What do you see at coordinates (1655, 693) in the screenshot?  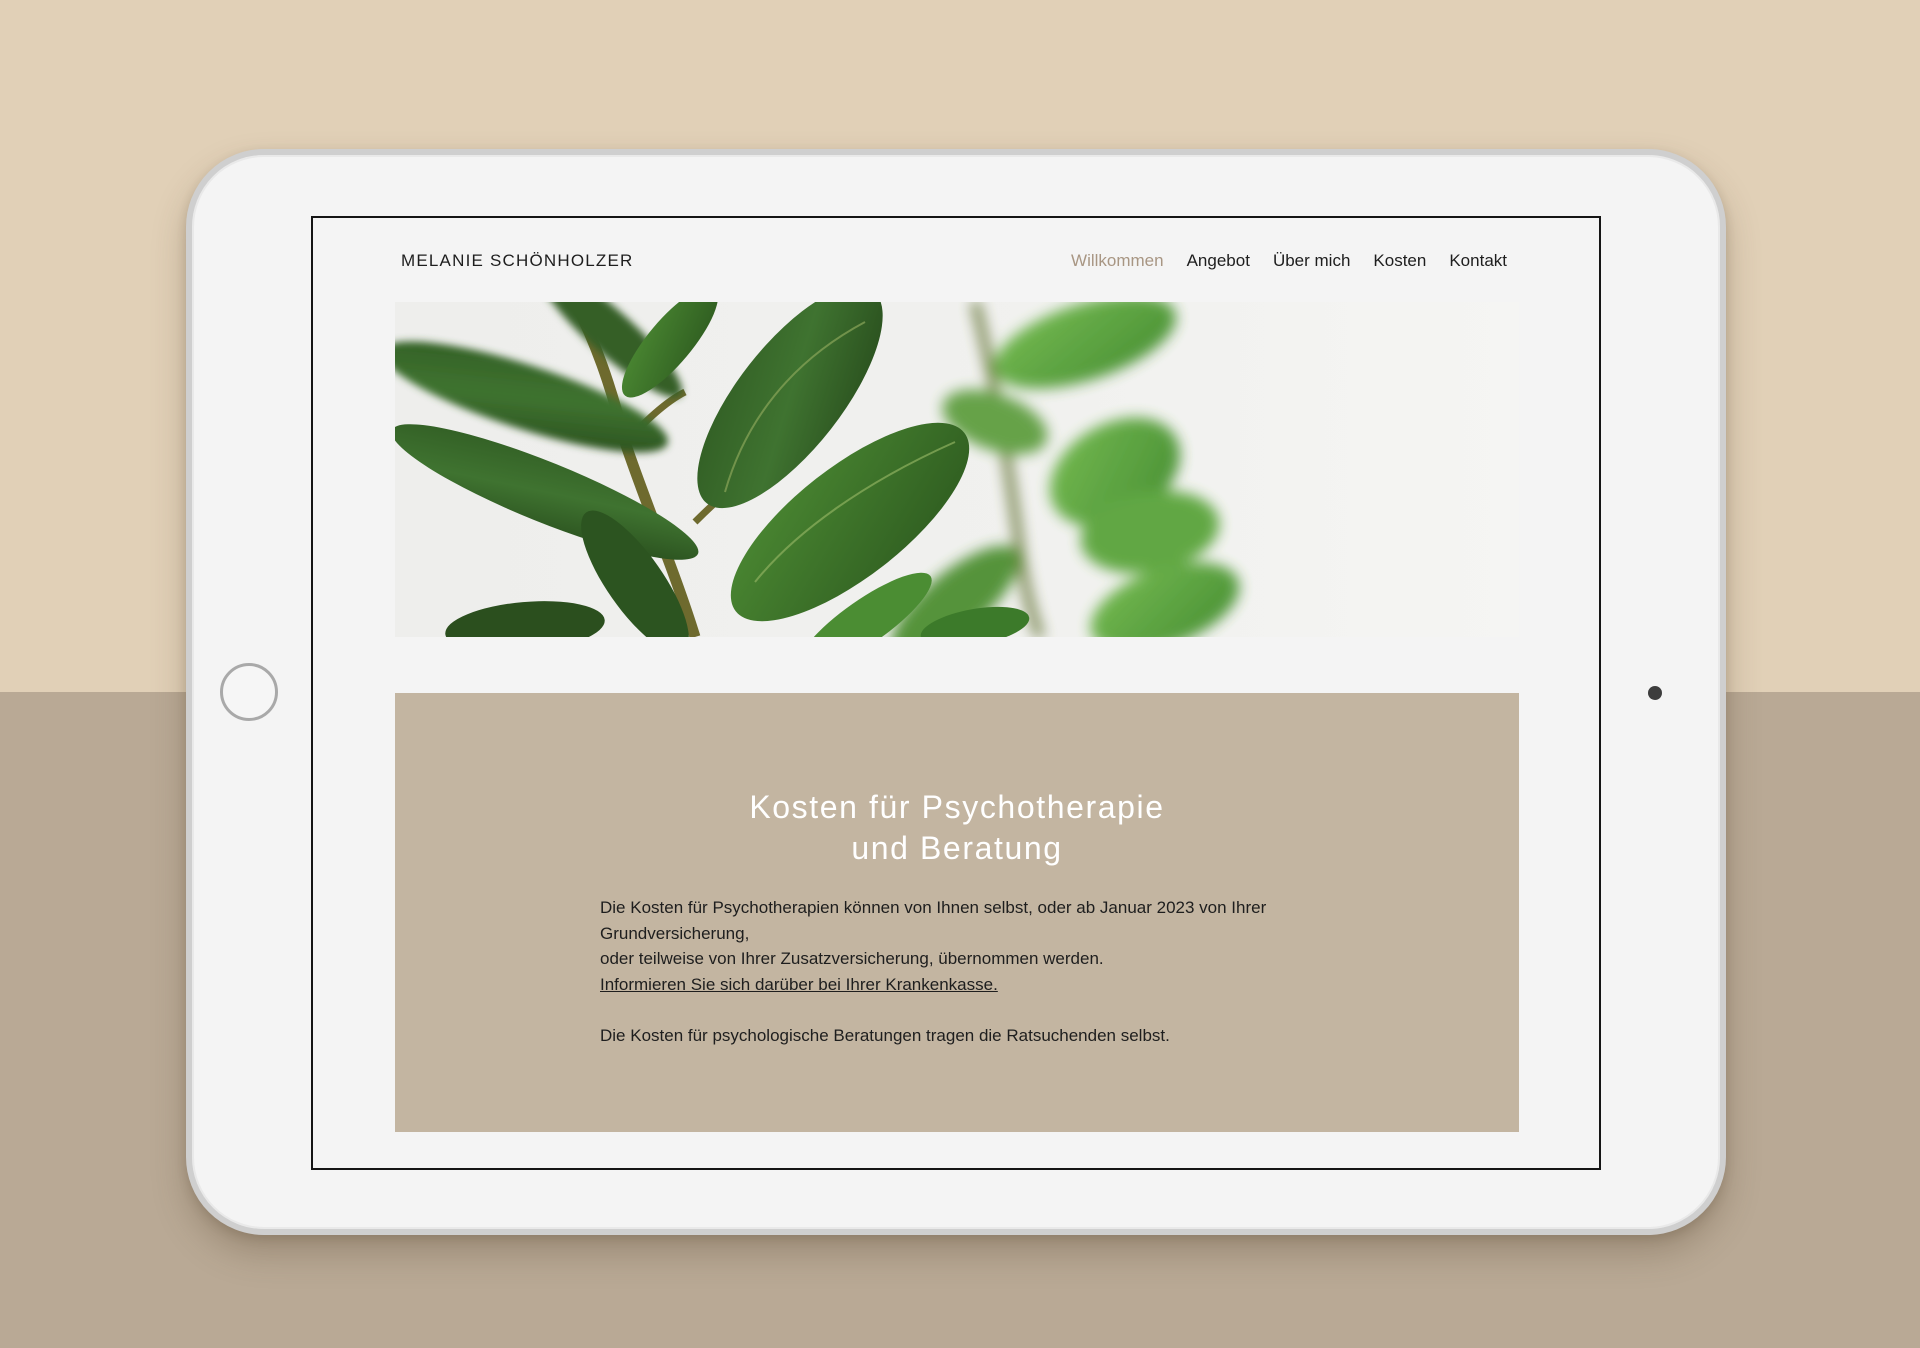 I see `tablet-camera` at bounding box center [1655, 693].